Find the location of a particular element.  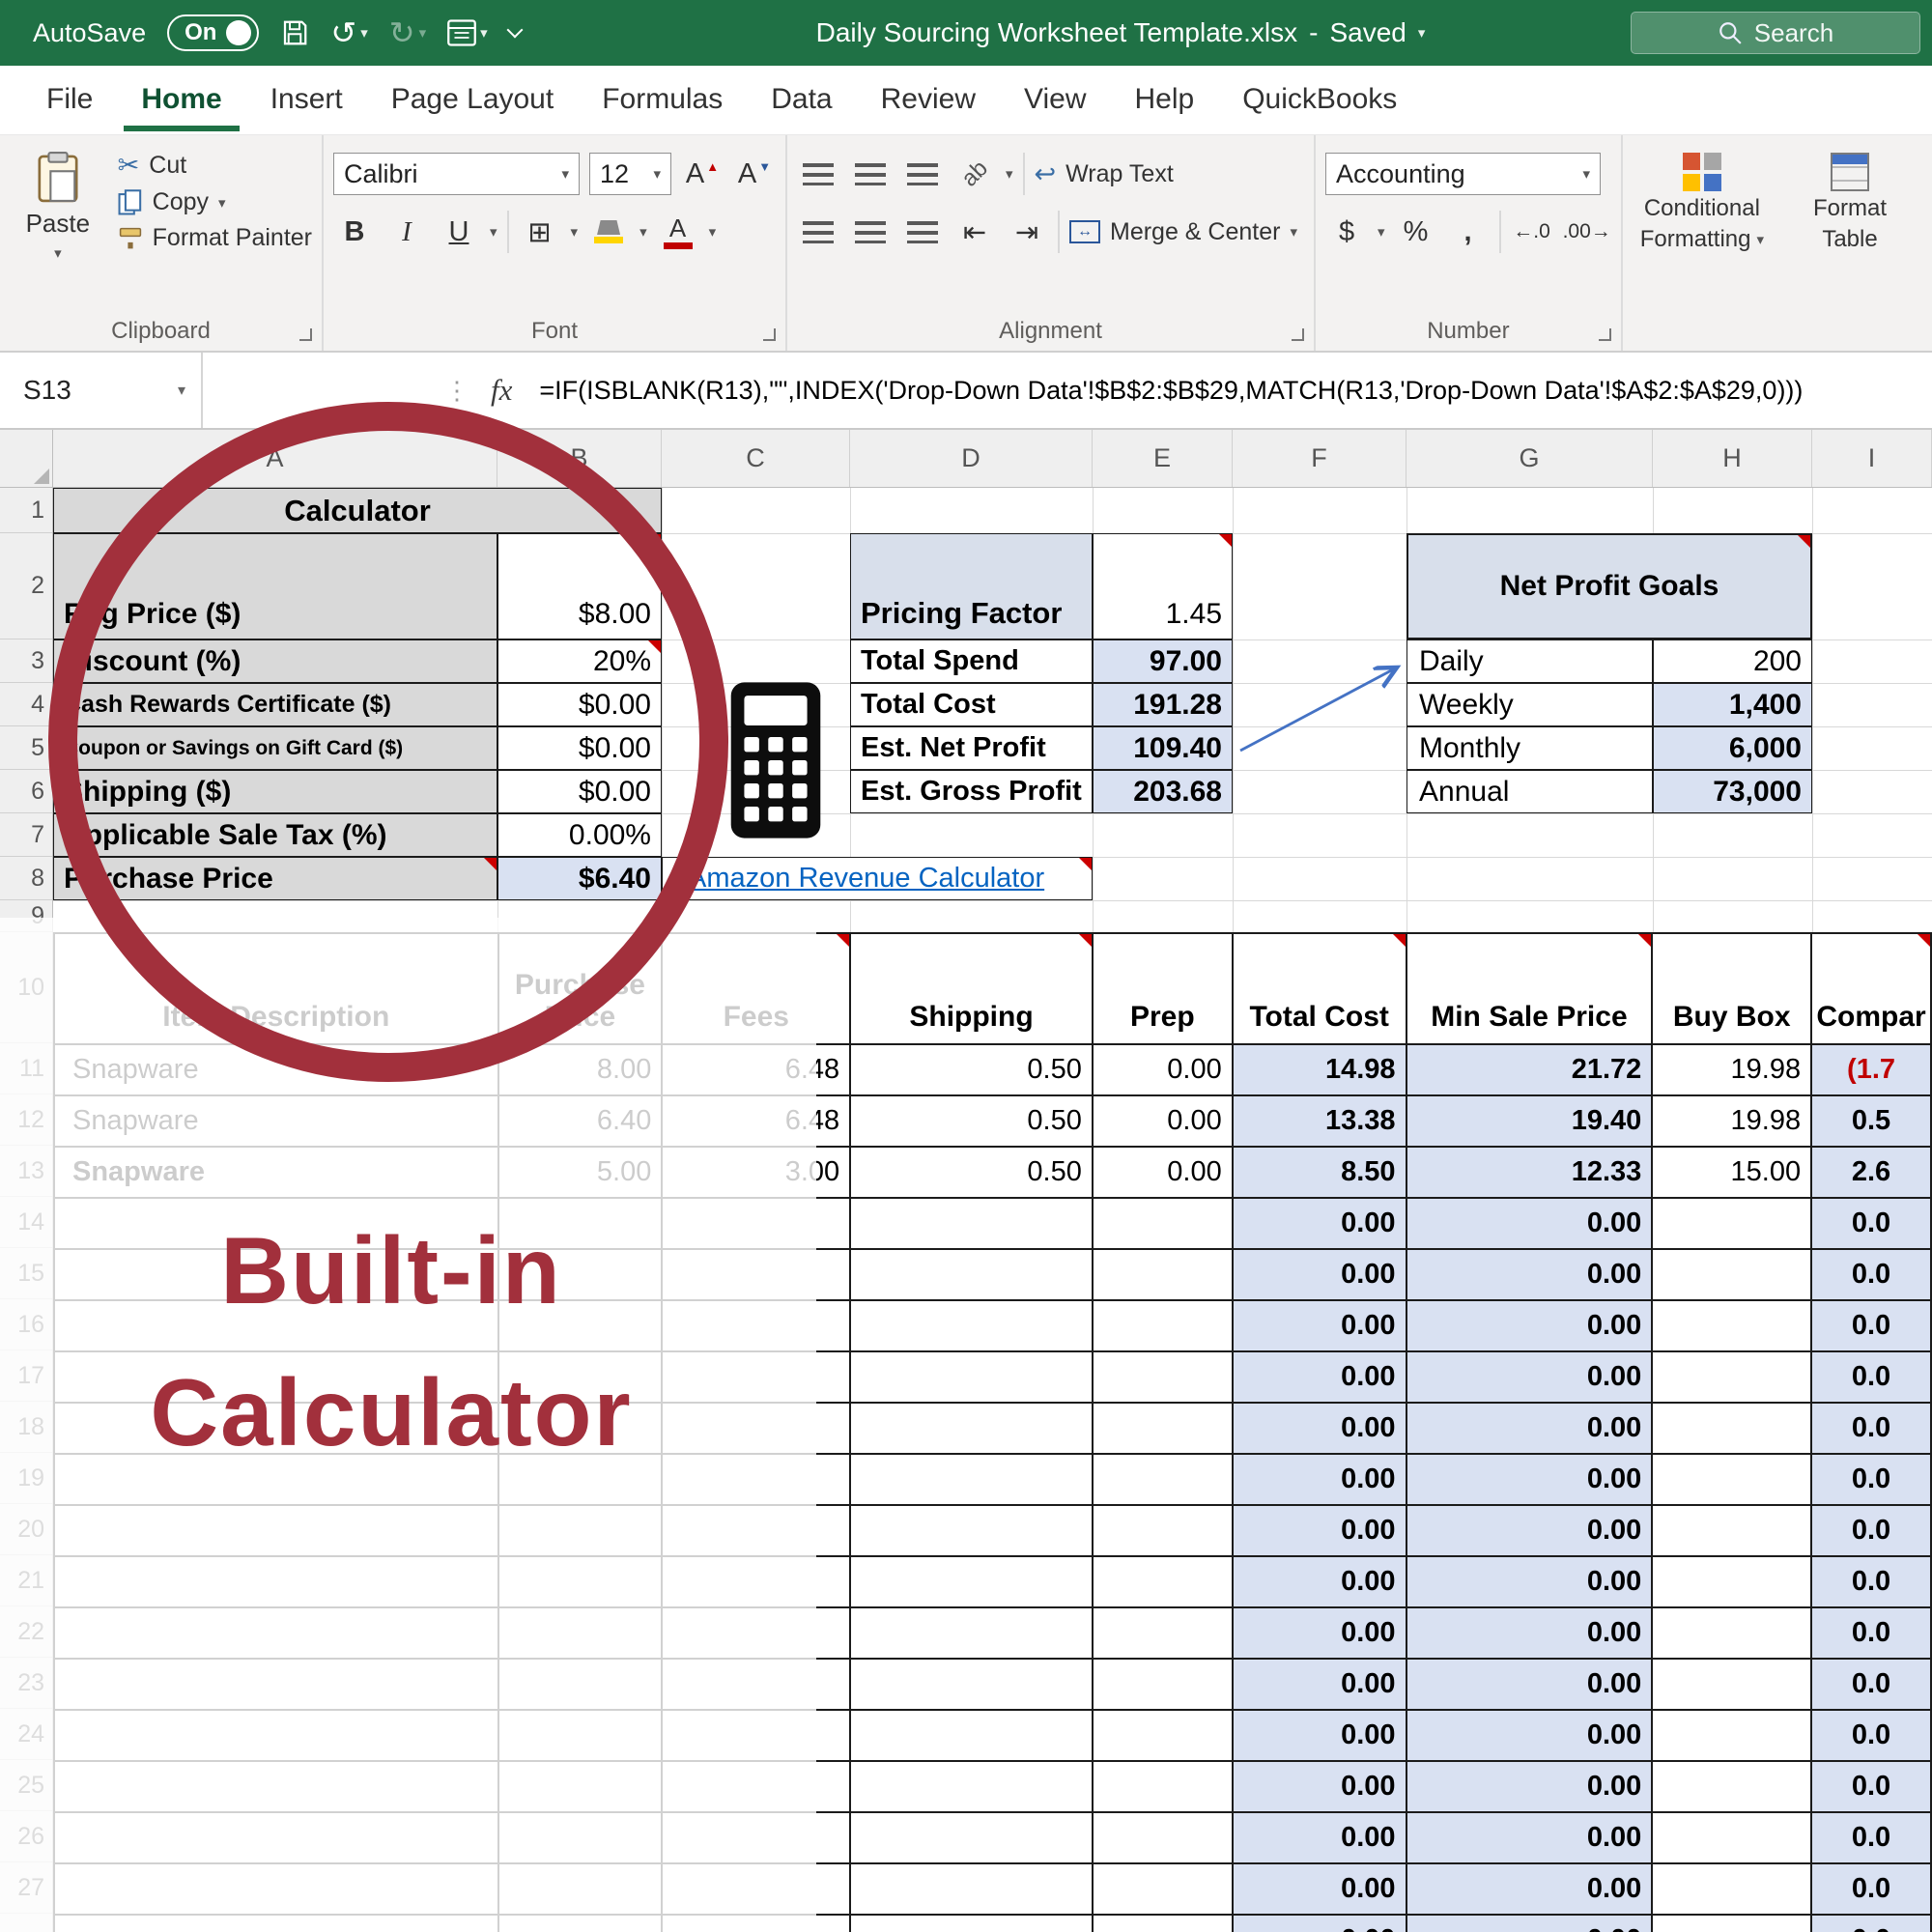

cell-shipping-value: $0.00 is located at coordinates (579, 791).